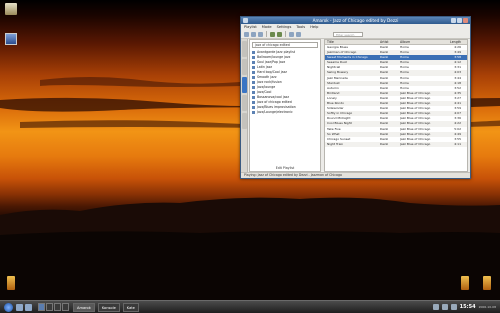  Describe the element at coordinates (244, 67) in the screenshot. I see `tab-collection` at that location.